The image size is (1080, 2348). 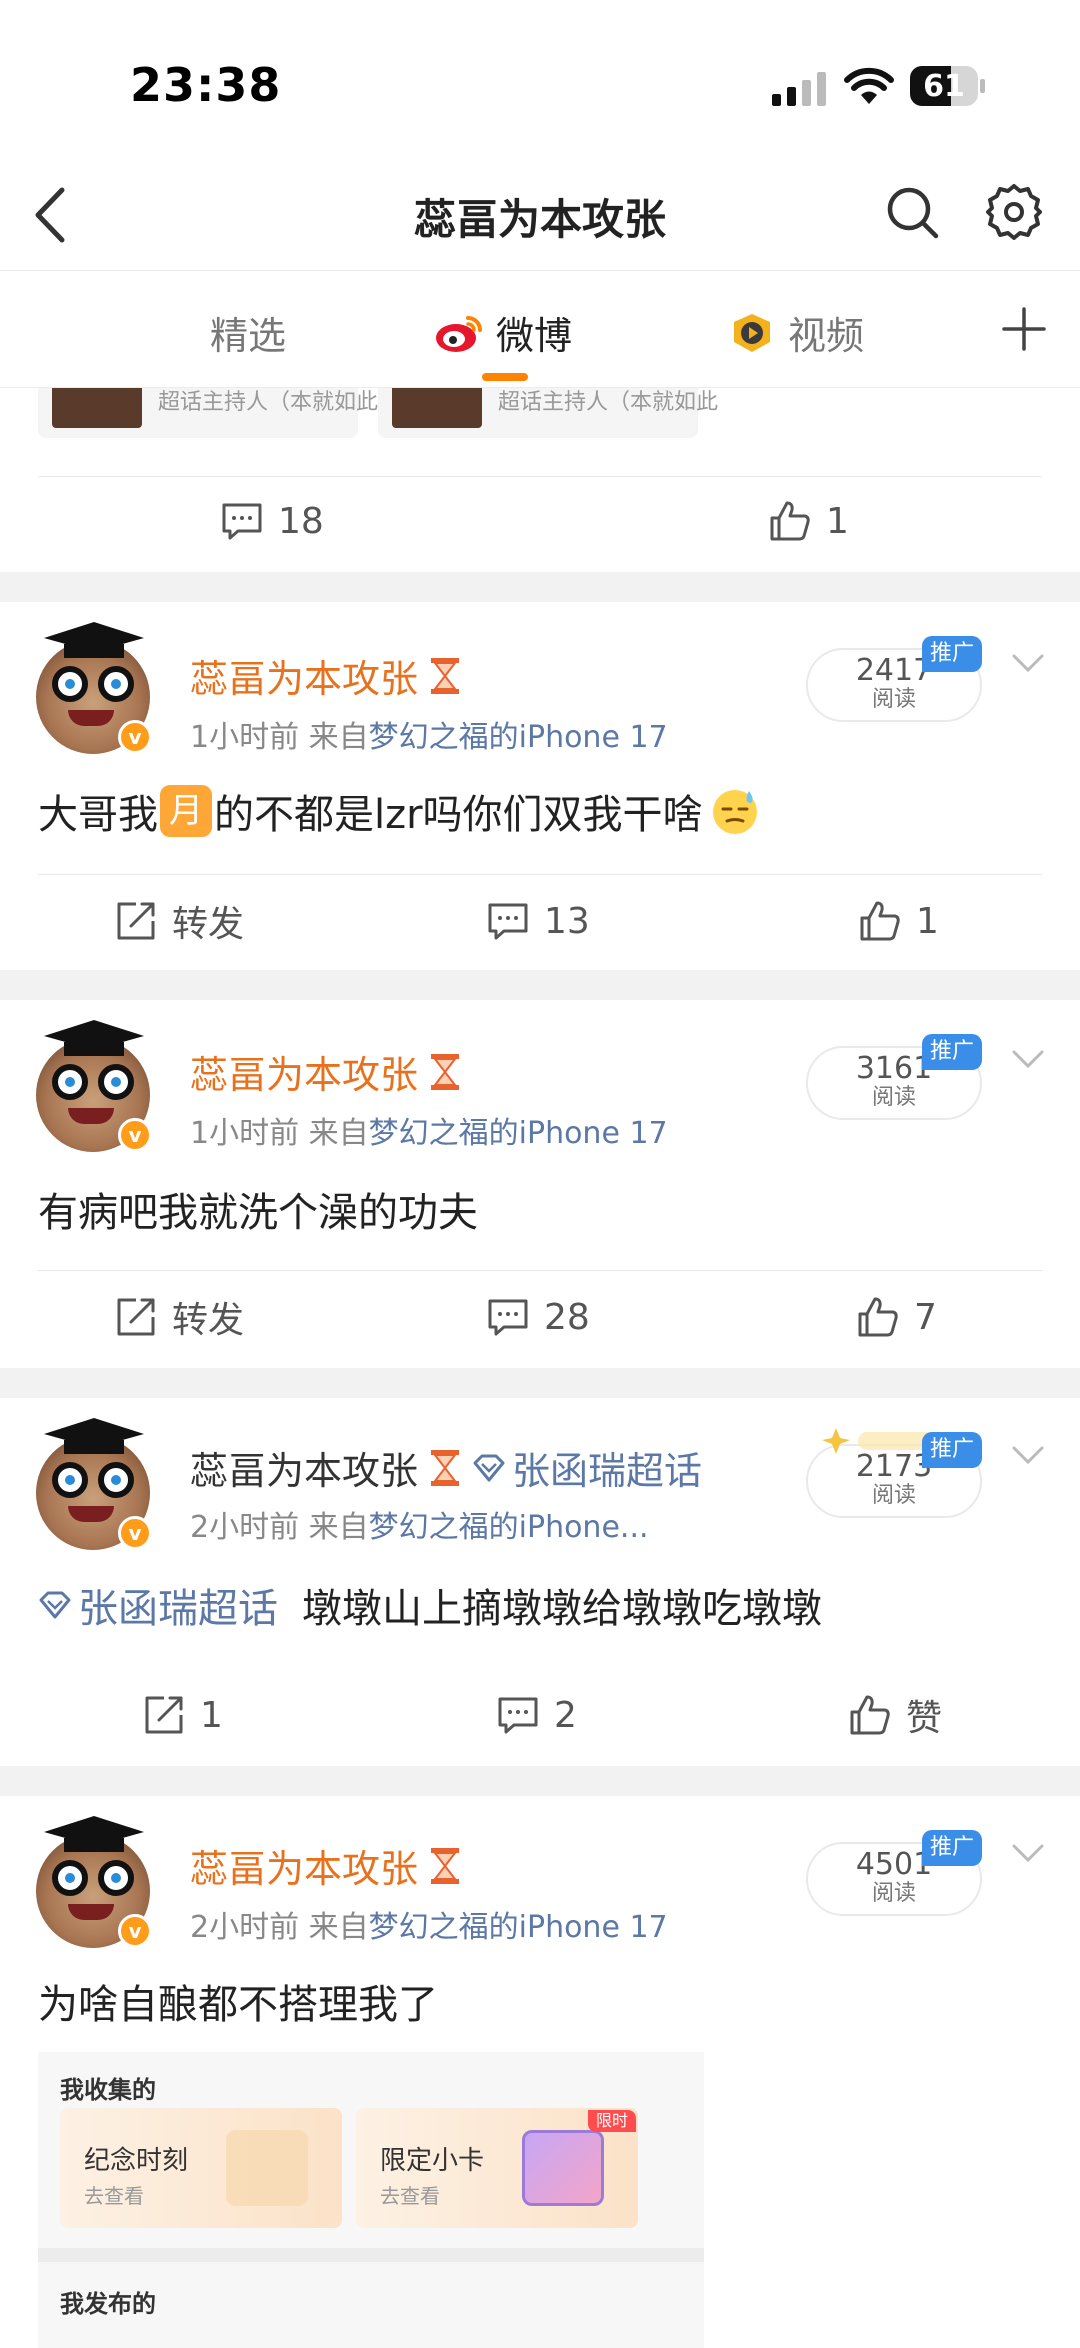 What do you see at coordinates (272, 521) in the screenshot?
I see `comment-button: 18` at bounding box center [272, 521].